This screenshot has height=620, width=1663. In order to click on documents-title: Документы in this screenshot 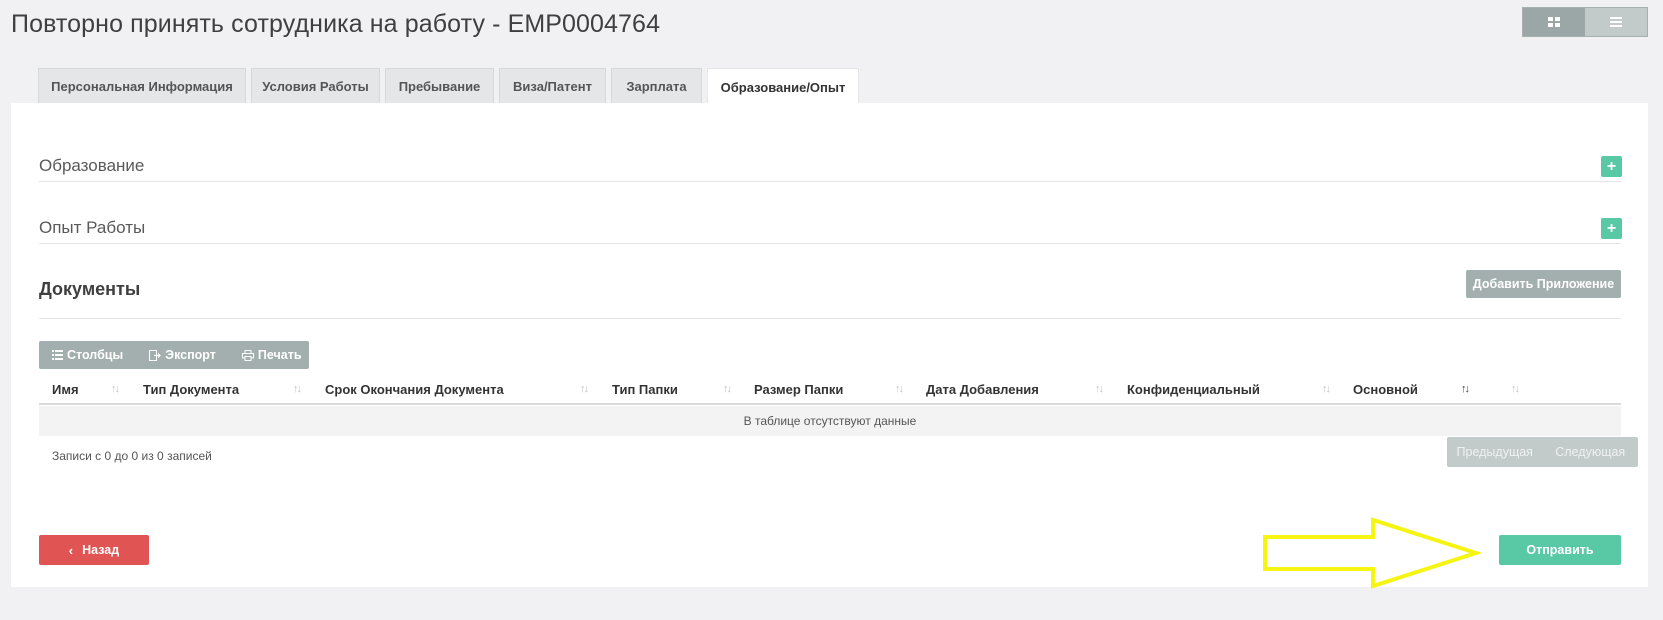, I will do `click(90, 289)`.